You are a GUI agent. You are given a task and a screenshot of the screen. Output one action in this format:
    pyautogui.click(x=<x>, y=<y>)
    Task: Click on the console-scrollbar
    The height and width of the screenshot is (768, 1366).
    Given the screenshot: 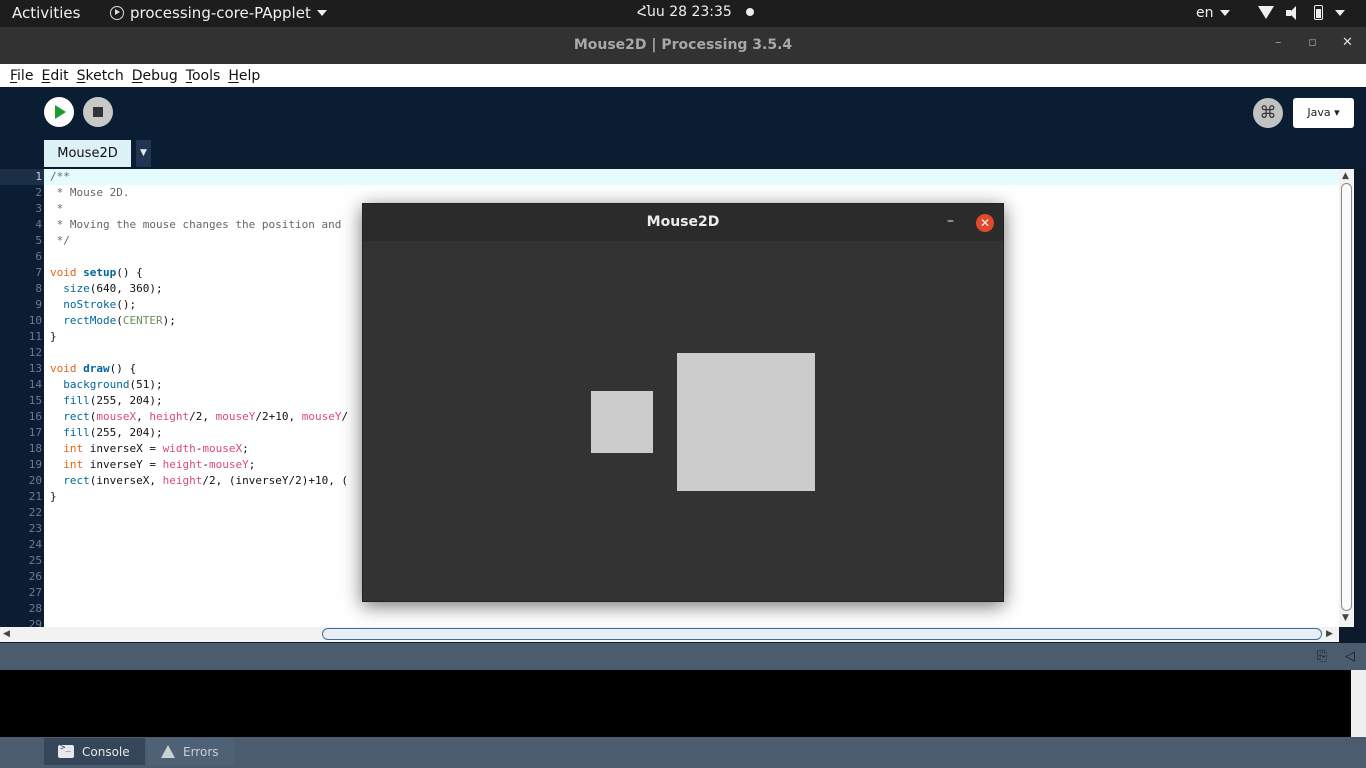 What is the action you would take?
    pyautogui.click(x=1358, y=703)
    